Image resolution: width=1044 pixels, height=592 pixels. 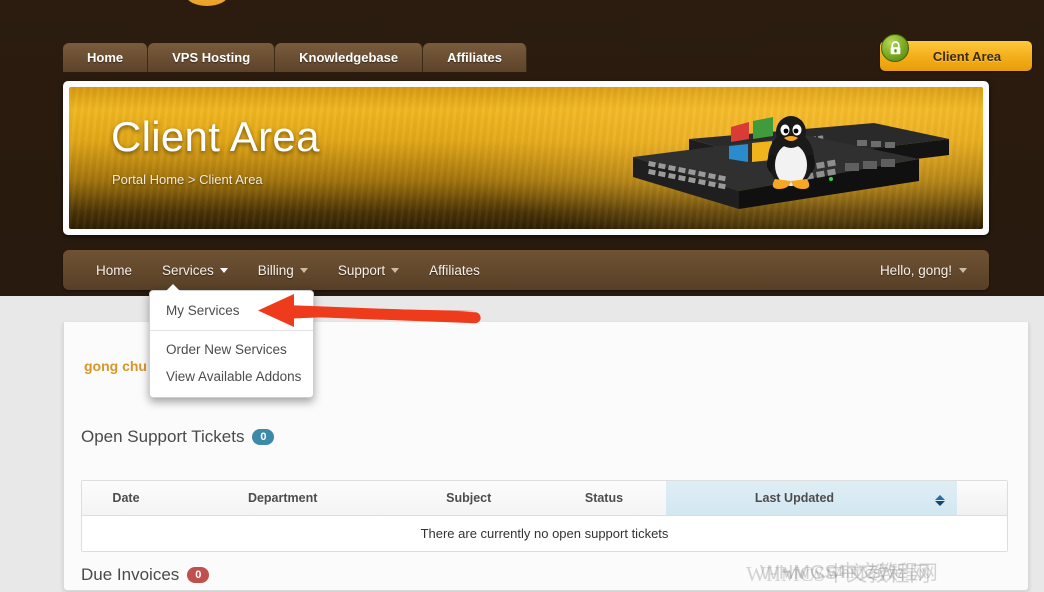 What do you see at coordinates (188, 270) in the screenshot?
I see `nav-item-label: Services` at bounding box center [188, 270].